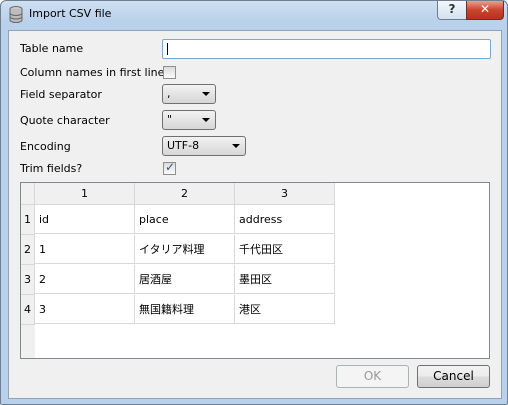 The height and width of the screenshot is (405, 508). What do you see at coordinates (185, 279) in the screenshot?
I see `table-cell: 居酒屋` at bounding box center [185, 279].